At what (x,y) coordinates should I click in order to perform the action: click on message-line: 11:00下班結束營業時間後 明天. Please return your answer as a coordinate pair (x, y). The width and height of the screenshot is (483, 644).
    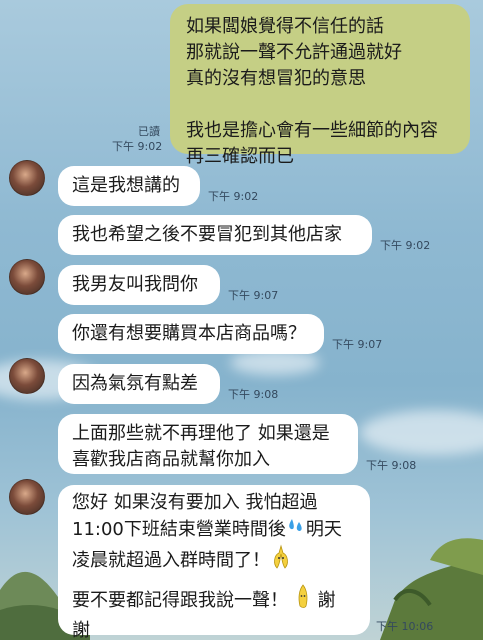
    Looking at the image, I should click on (214, 530).